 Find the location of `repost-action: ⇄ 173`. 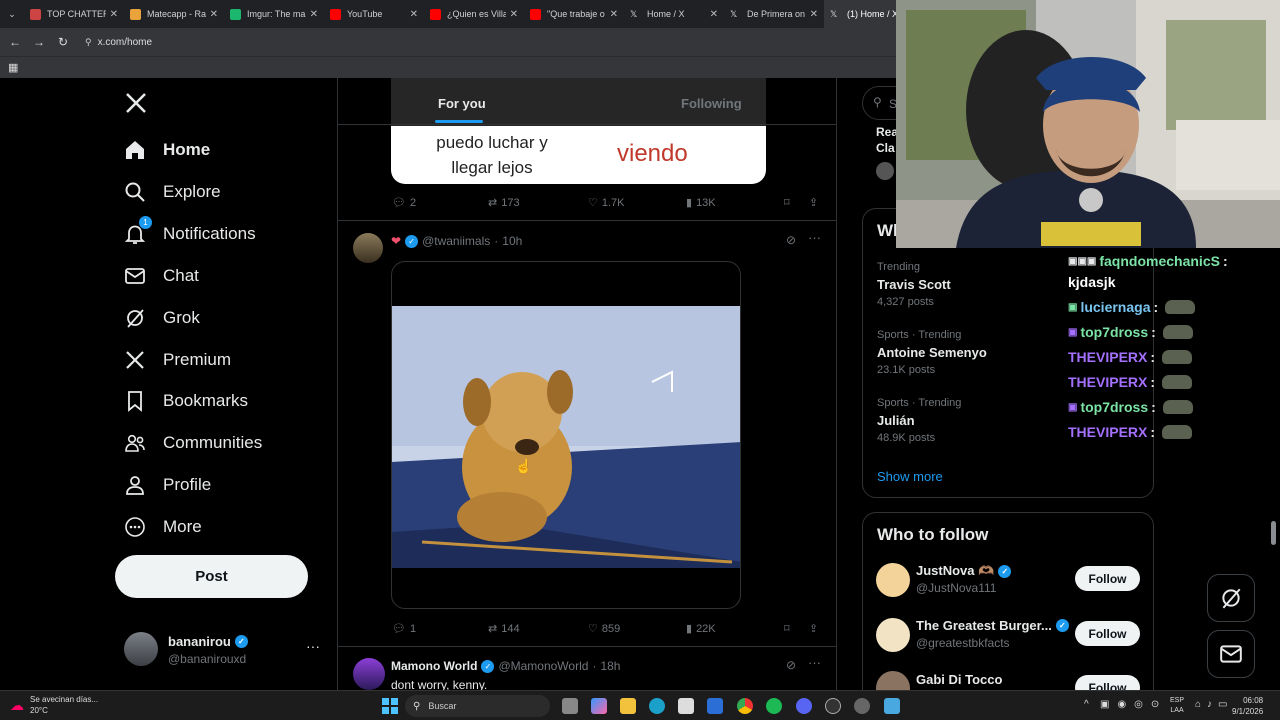

repost-action: ⇄ 173 is located at coordinates (504, 203).